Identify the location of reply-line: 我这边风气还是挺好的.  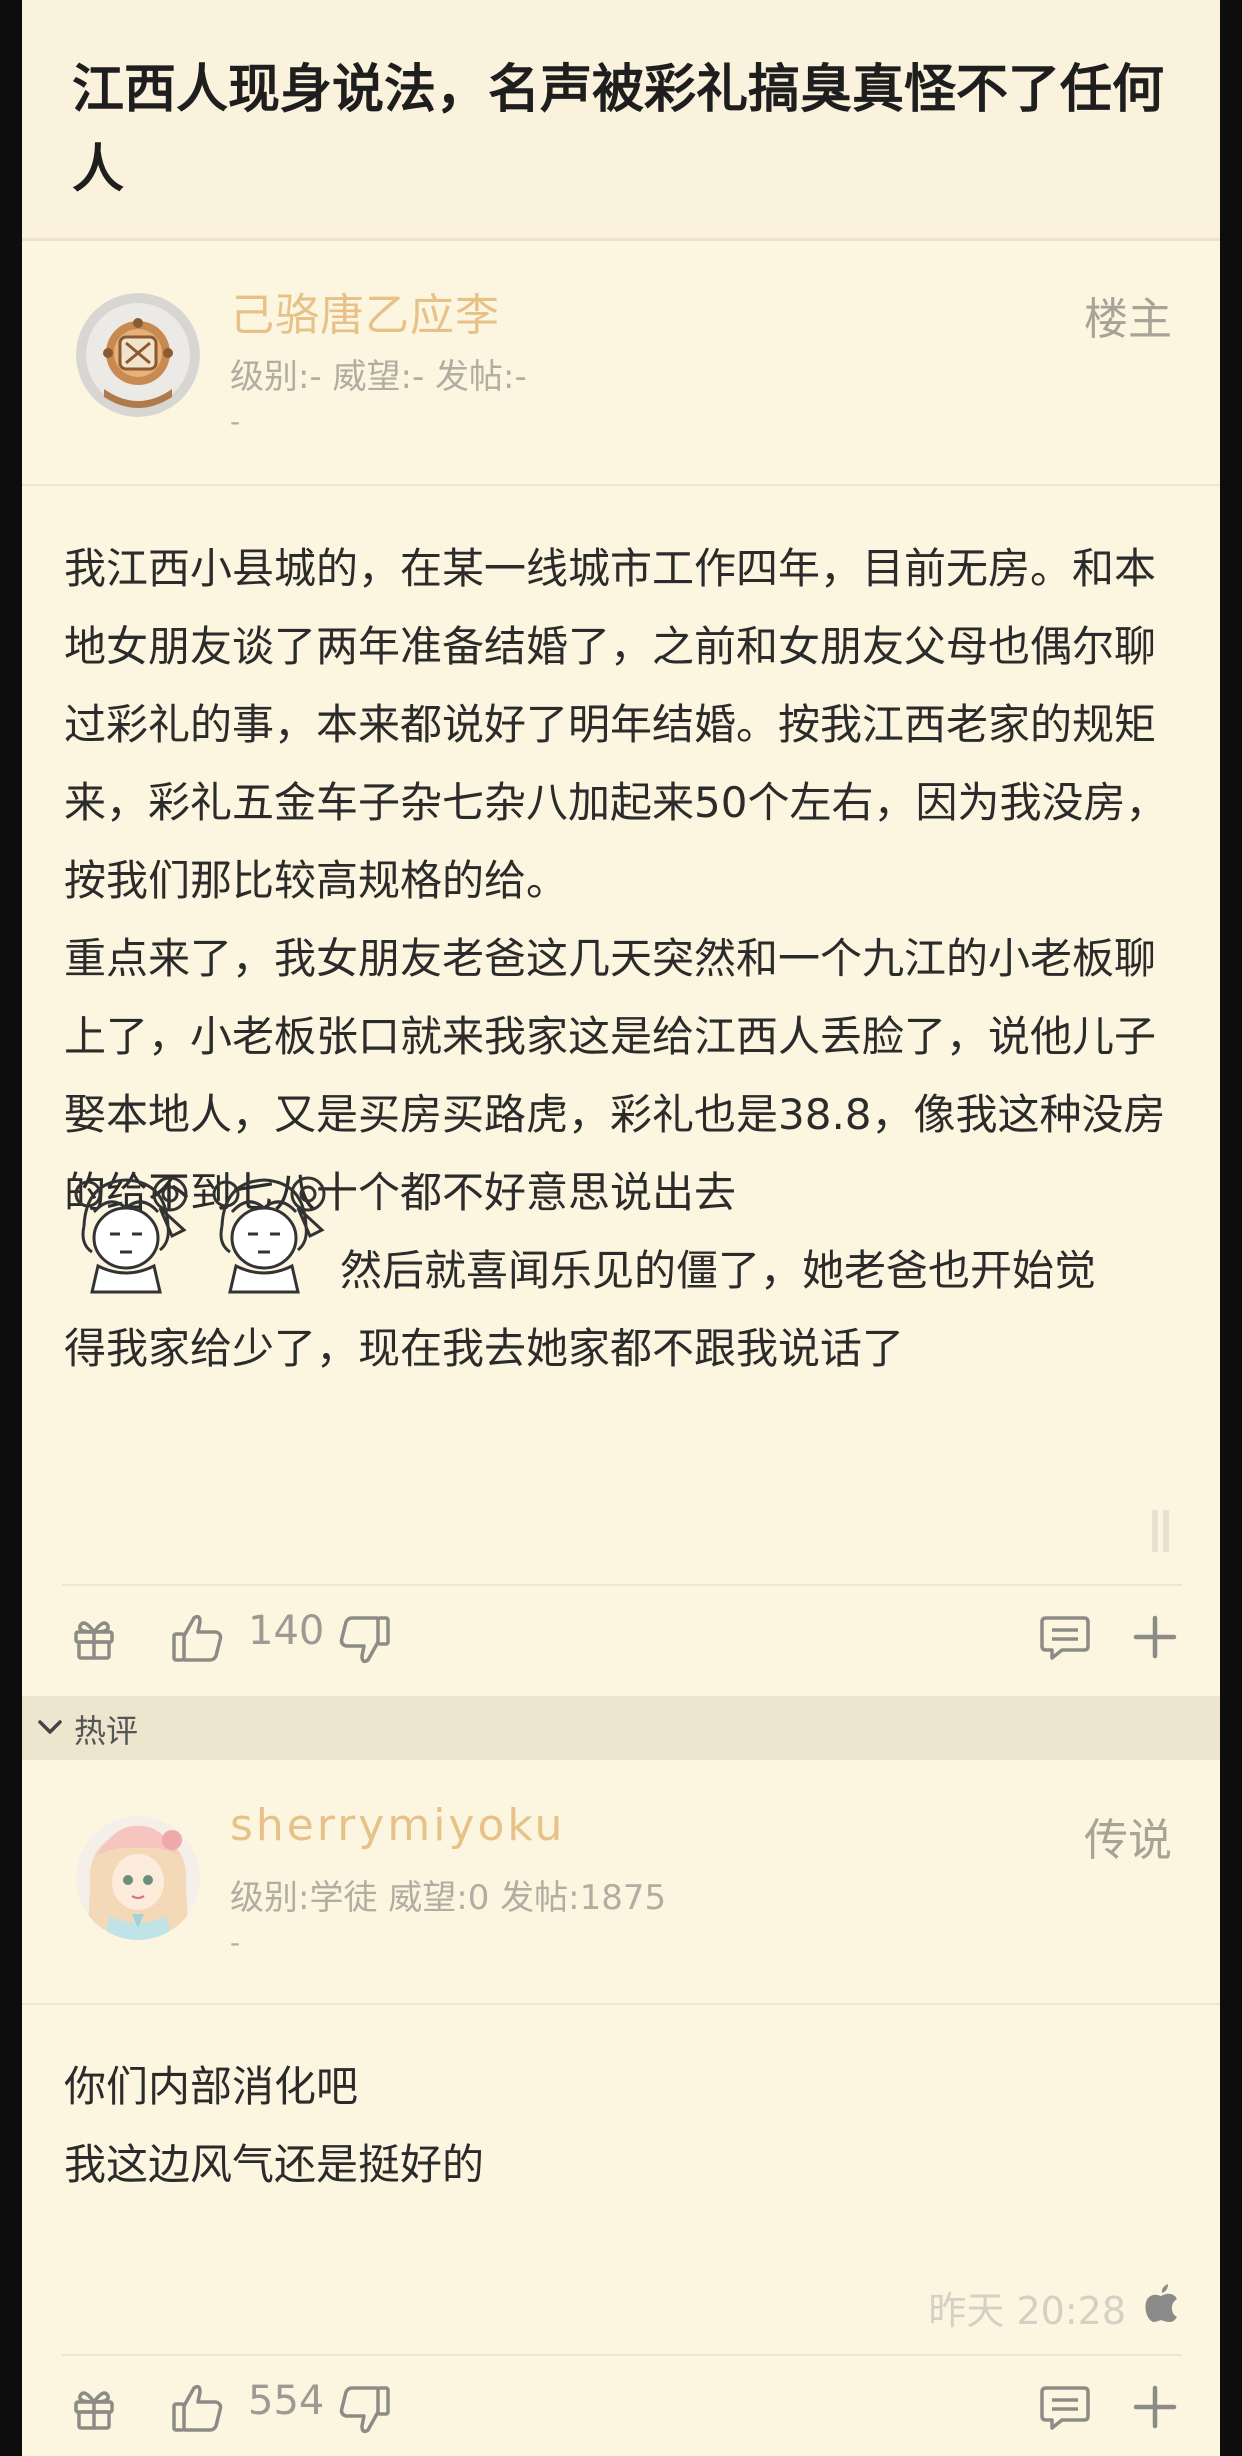
(274, 2164).